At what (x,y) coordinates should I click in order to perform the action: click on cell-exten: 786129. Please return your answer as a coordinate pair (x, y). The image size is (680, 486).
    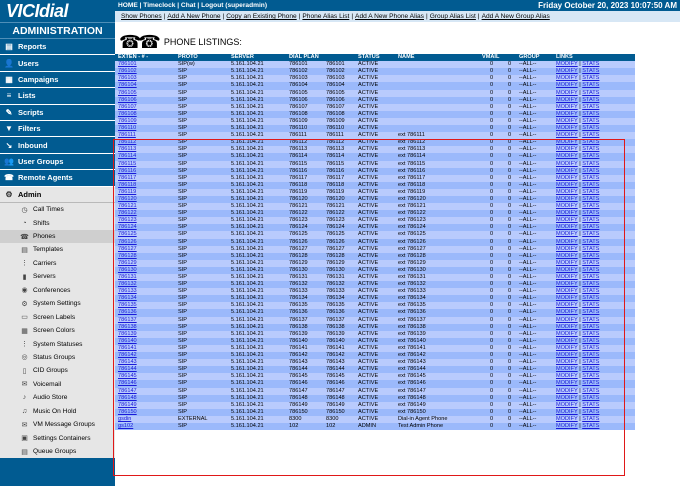
    Looking at the image, I should click on (145, 263).